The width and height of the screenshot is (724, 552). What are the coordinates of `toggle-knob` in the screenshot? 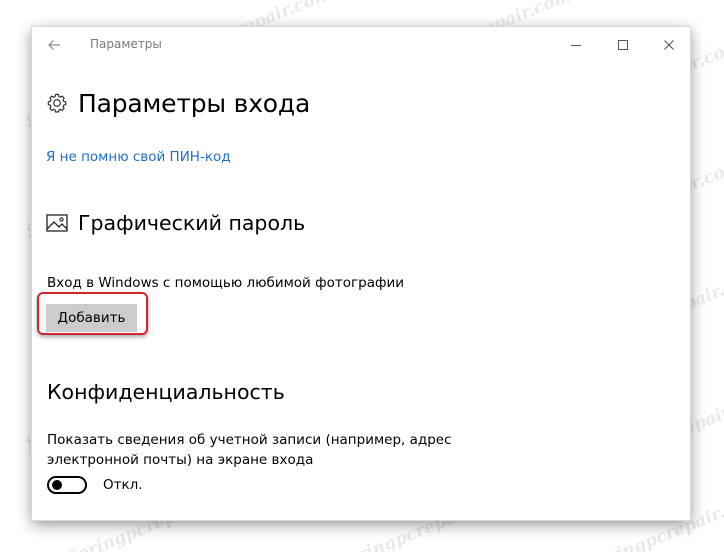 It's located at (57, 485).